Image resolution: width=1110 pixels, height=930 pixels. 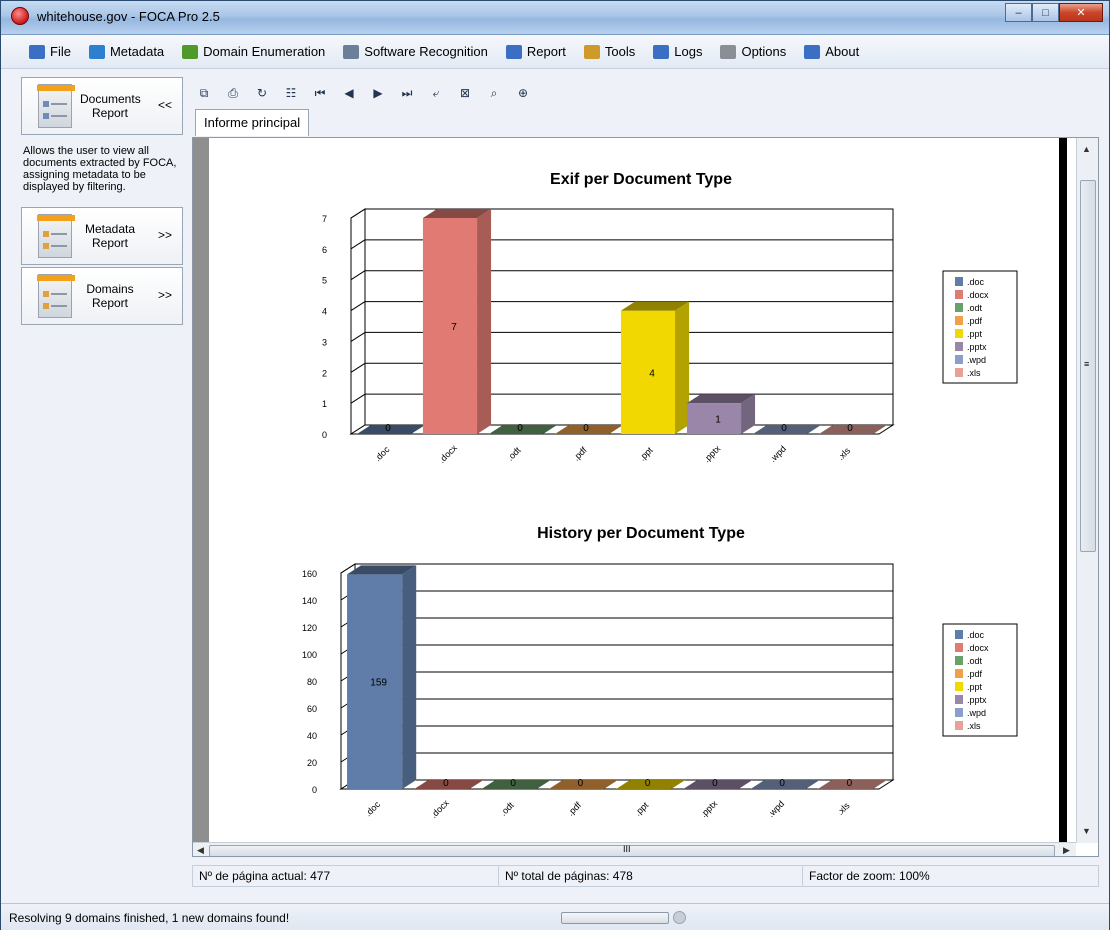 I want to click on zoom-icon: ⊕, so click(x=523, y=93).